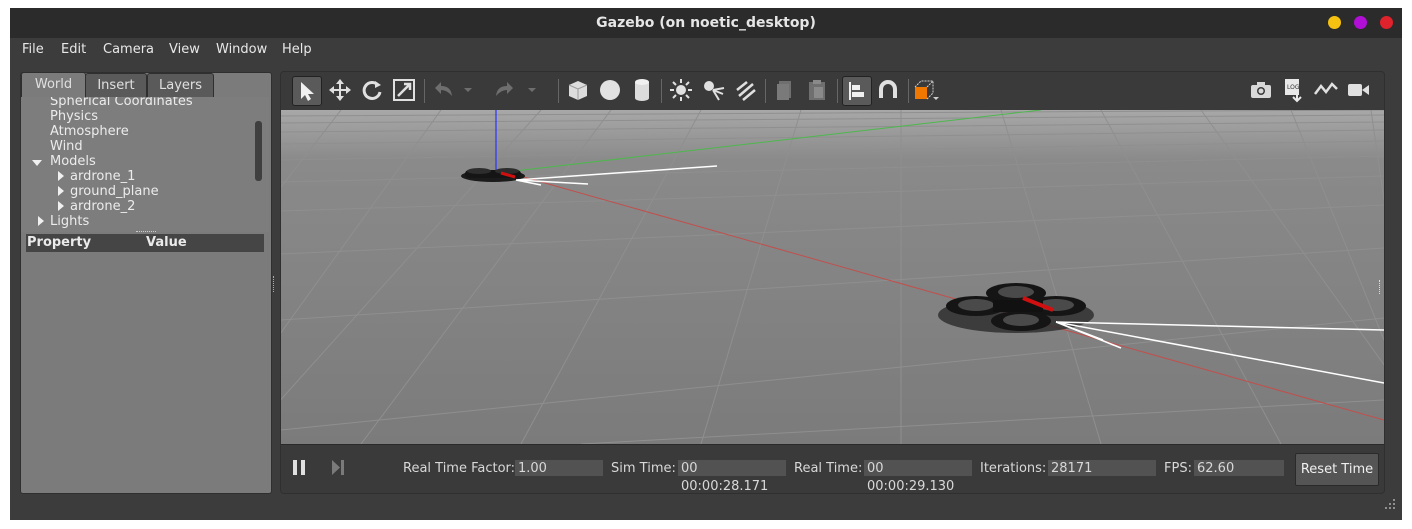 Image resolution: width=1412 pixels, height=529 pixels. Describe the element at coordinates (1326, 90) in the screenshot. I see `plot-icon` at that location.